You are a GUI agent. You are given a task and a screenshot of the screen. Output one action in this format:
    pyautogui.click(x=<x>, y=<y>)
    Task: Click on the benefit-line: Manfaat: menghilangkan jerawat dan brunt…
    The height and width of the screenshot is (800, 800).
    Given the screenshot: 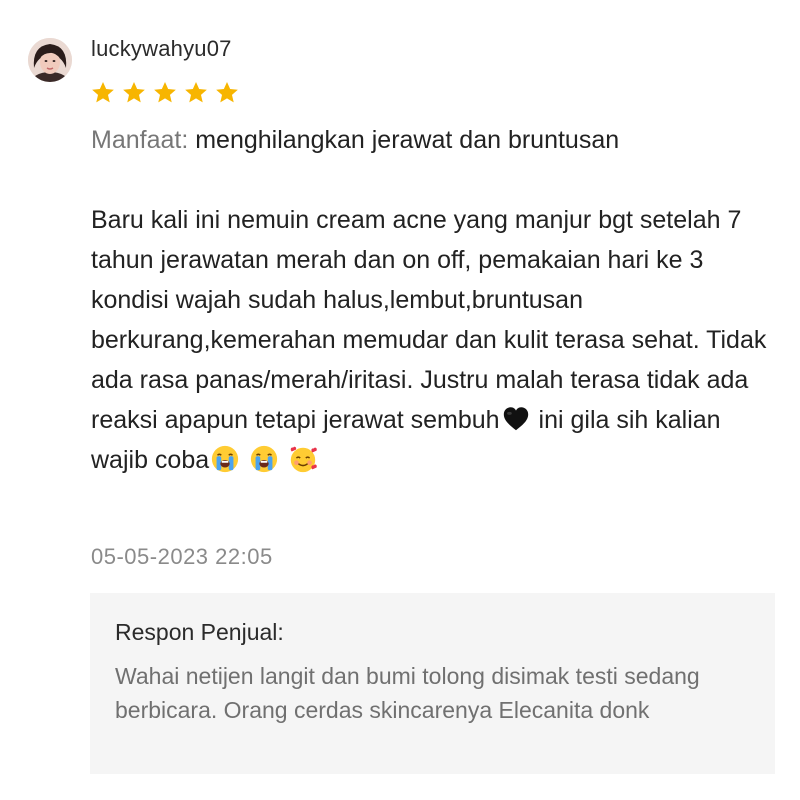 What is the action you would take?
    pyautogui.click(x=436, y=140)
    